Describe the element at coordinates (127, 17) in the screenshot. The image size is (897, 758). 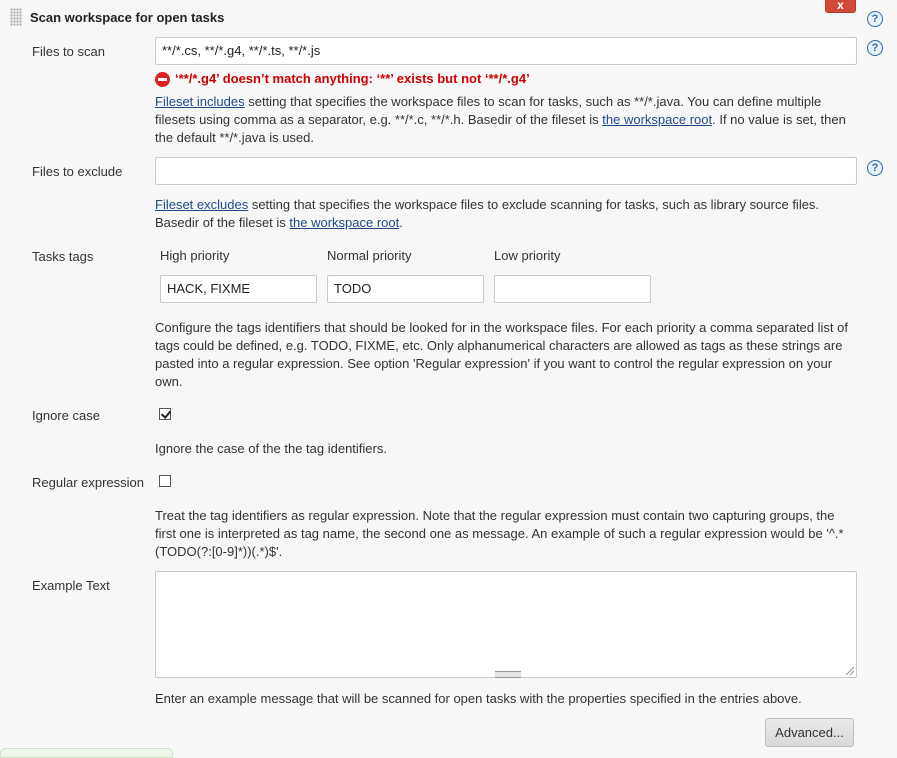
I see `section-title: Scan workspace for open tasks` at that location.